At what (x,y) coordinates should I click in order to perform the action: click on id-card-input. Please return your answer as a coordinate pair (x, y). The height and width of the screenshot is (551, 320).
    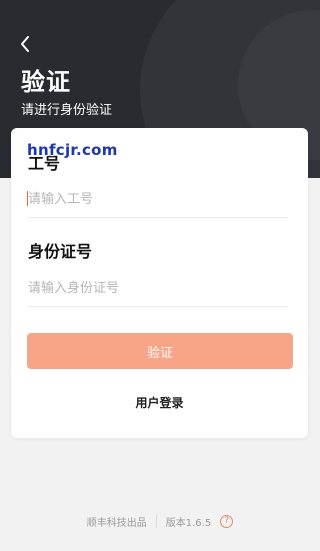
    Looking at the image, I should click on (158, 288).